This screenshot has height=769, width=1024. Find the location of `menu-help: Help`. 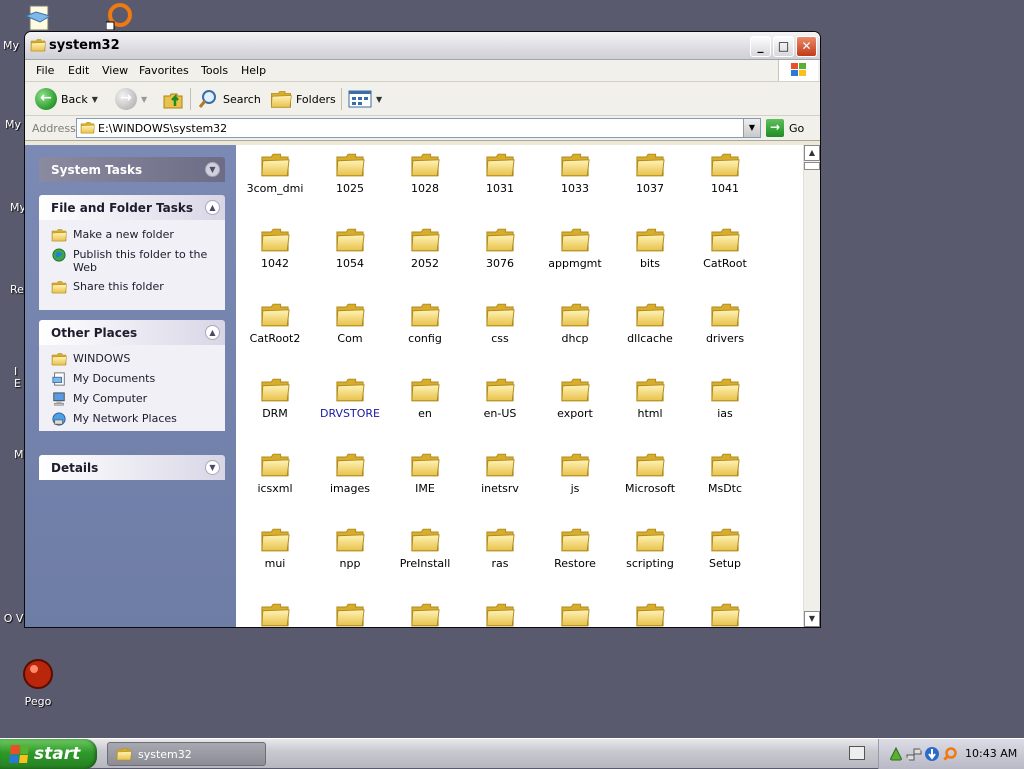

menu-help: Help is located at coordinates (253, 70).